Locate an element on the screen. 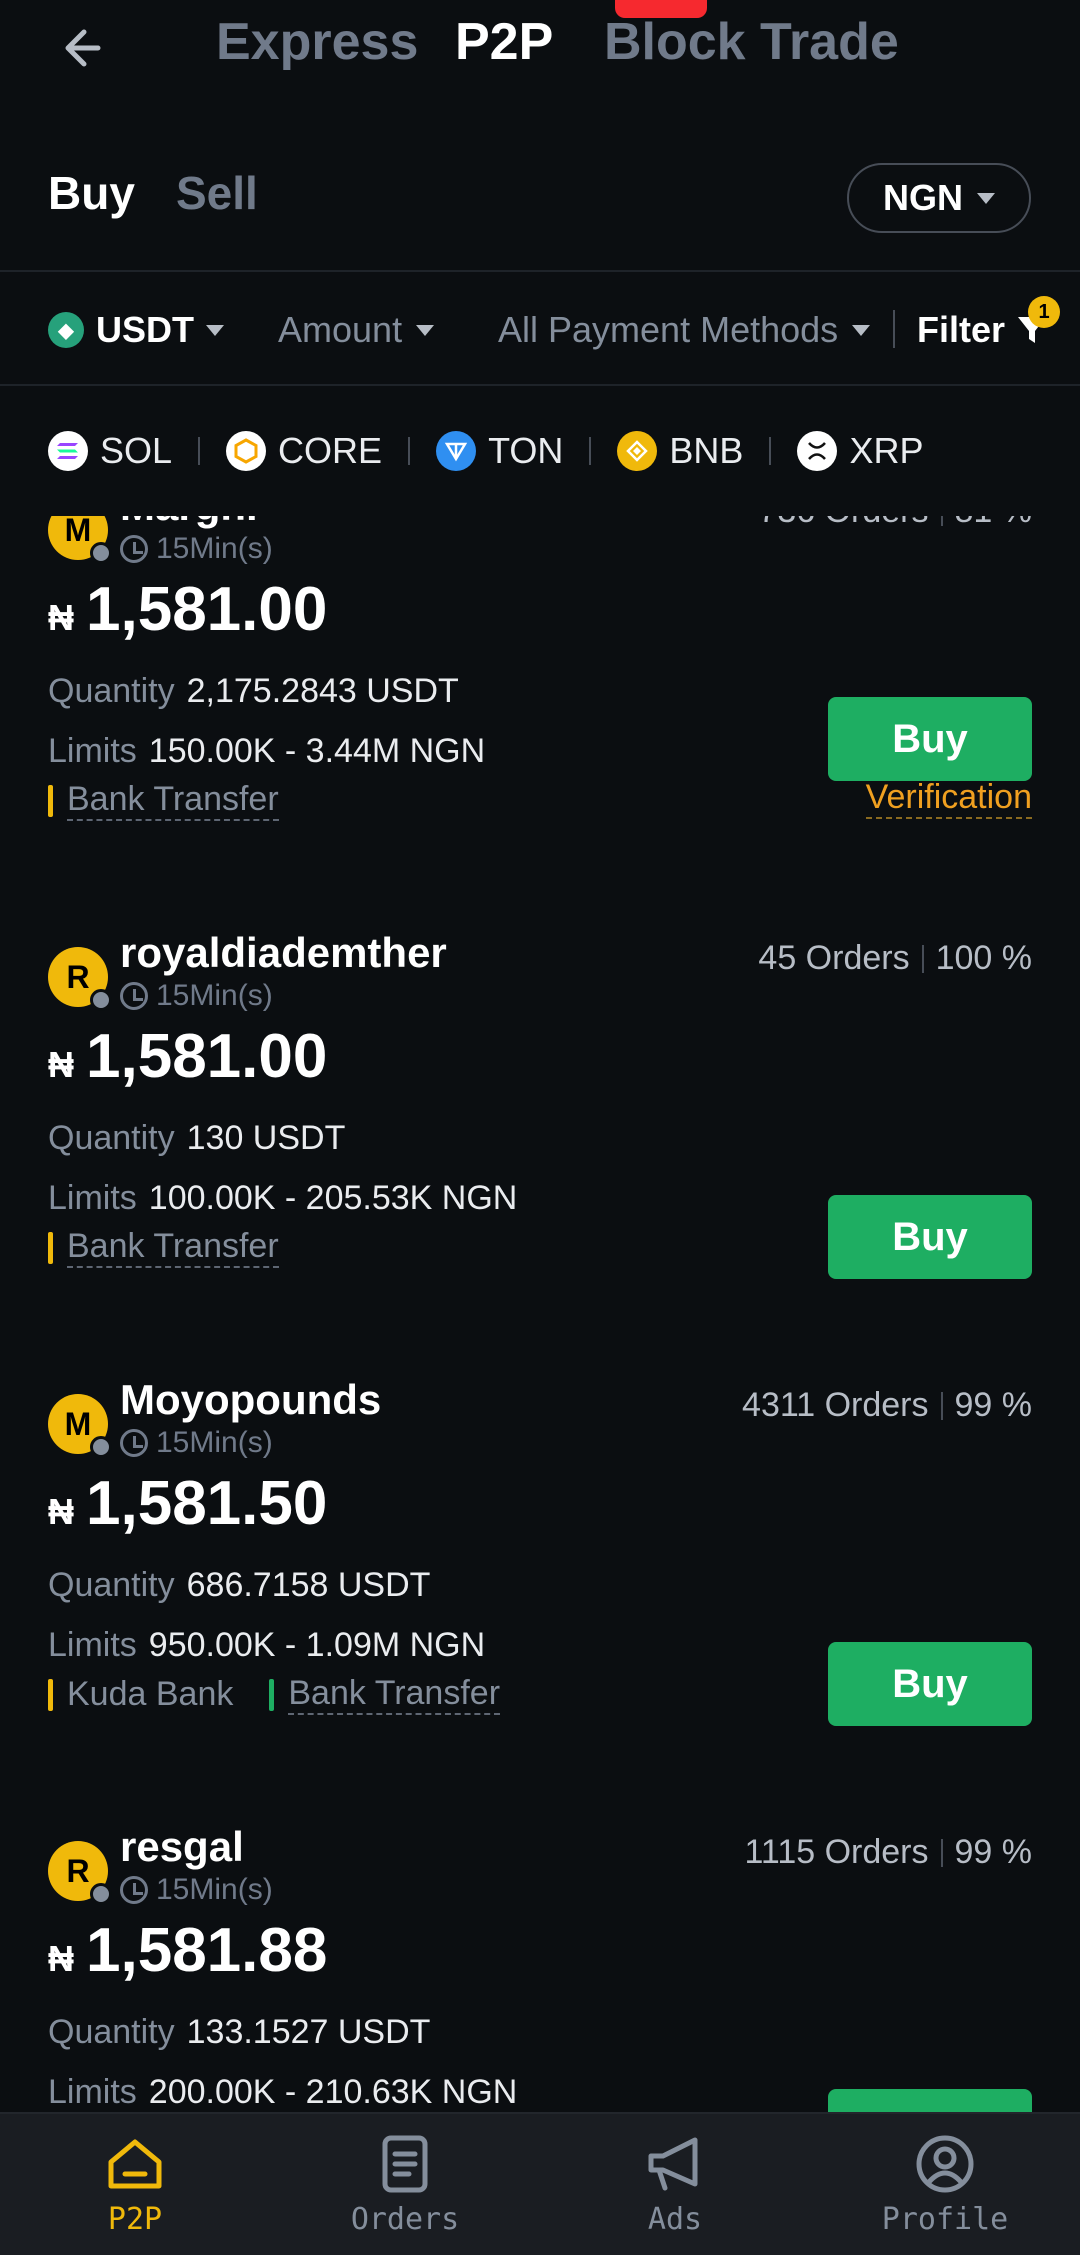 This screenshot has width=1080, height=2255. merchant-stats: 4311 Orders 99 % is located at coordinates (887, 1405).